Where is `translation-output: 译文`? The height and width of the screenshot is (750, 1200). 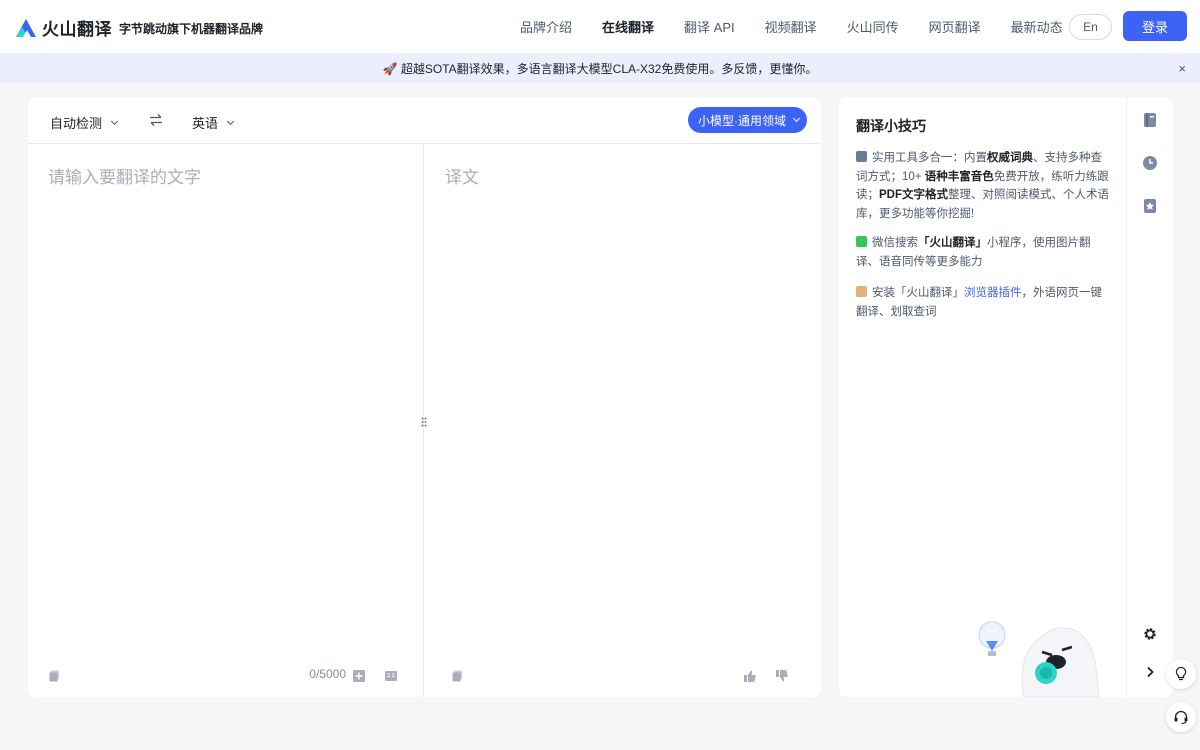 translation-output: 译文 is located at coordinates (462, 177).